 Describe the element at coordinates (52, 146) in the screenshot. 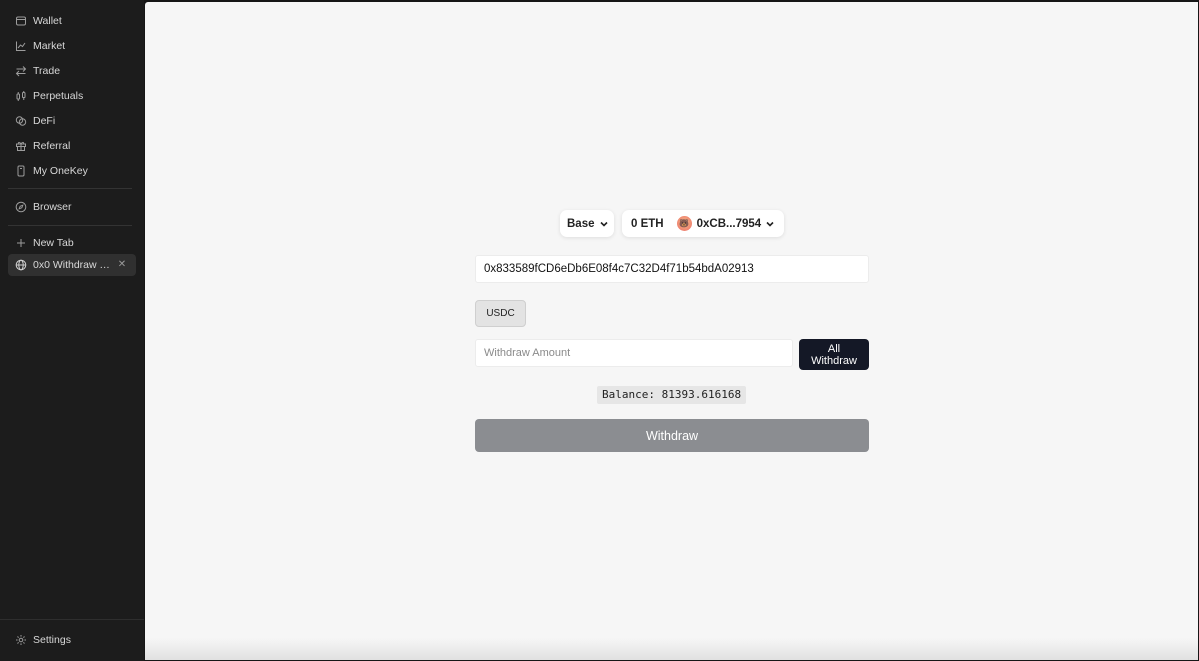

I see `sidebar-item-label: Referral` at that location.